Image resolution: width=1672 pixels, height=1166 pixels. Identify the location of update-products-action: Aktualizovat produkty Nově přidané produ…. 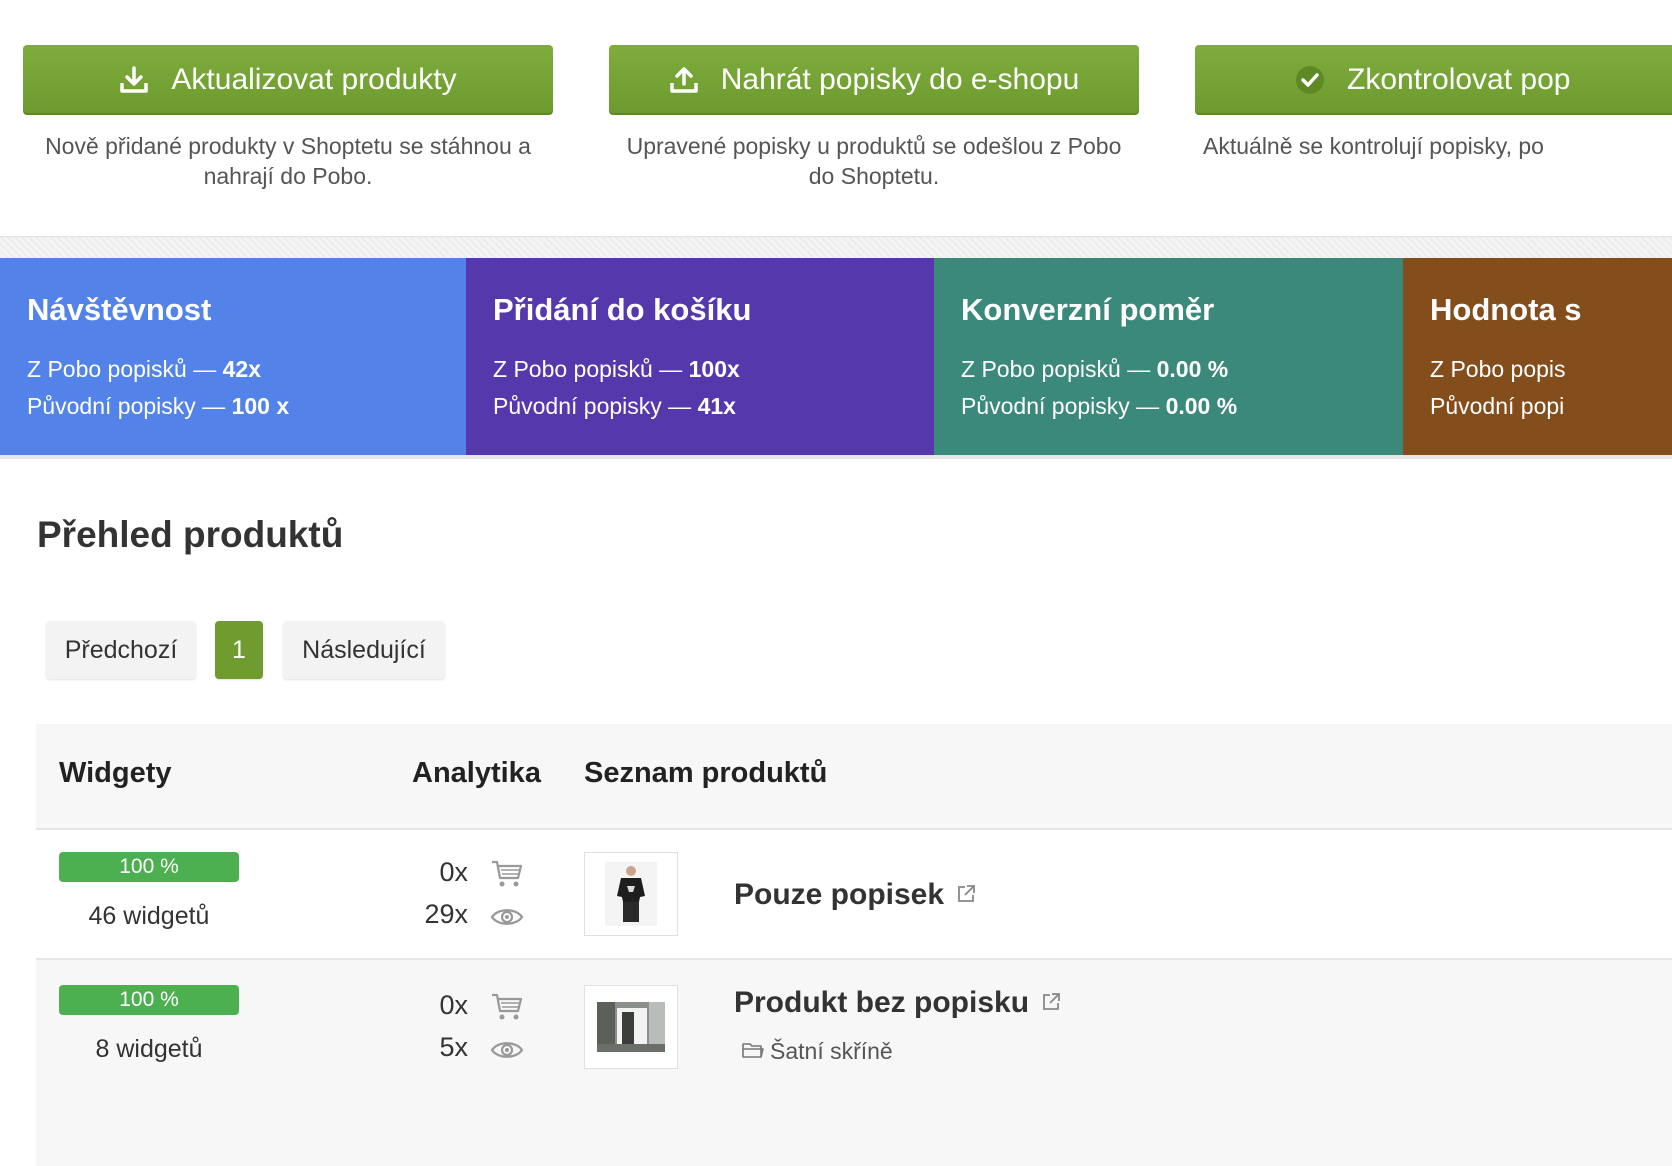
(288, 118).